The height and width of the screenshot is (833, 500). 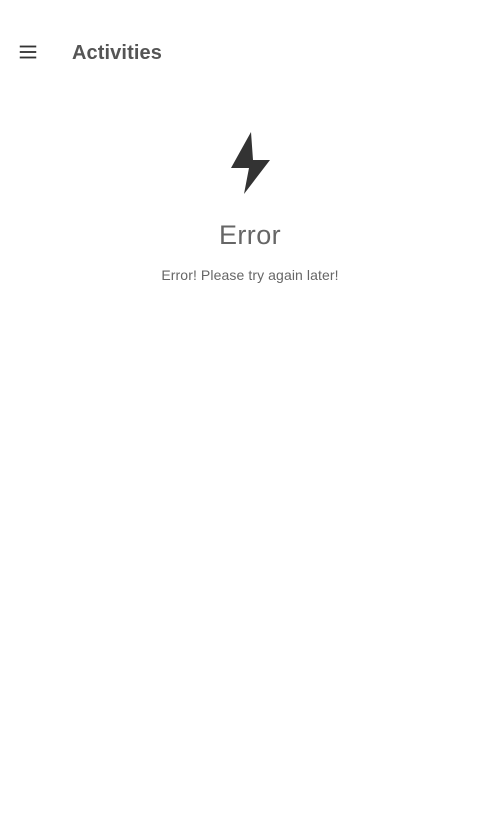 I want to click on lightning-bolt-icon, so click(x=250, y=163).